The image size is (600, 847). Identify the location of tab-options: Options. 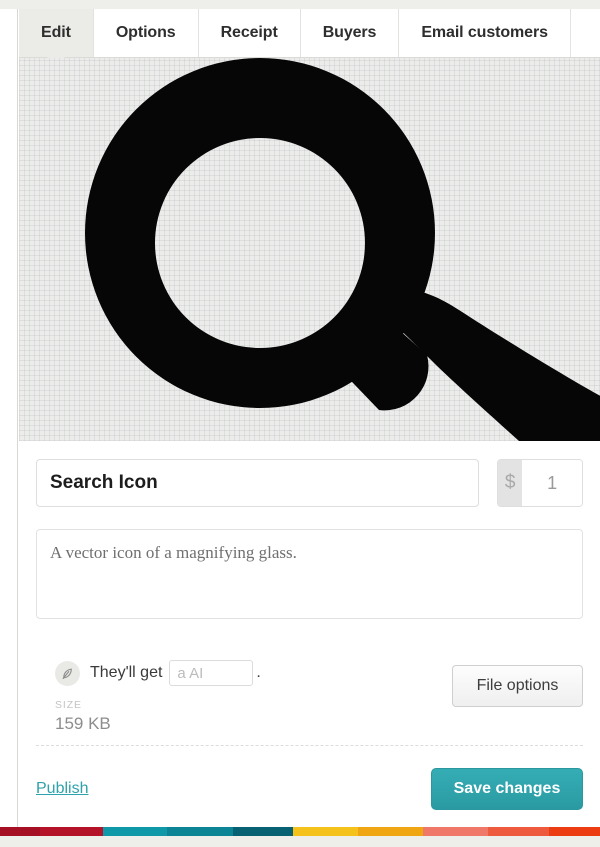
(146, 33).